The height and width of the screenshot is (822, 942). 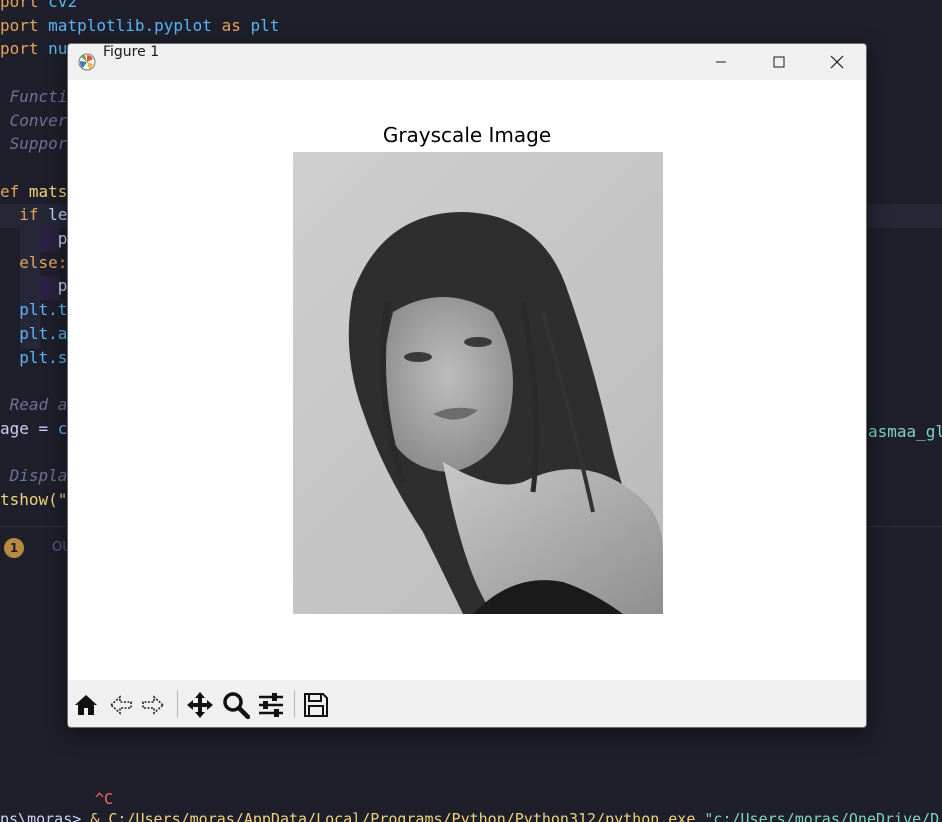 I want to click on code-token: if, so click(x=24, y=215).